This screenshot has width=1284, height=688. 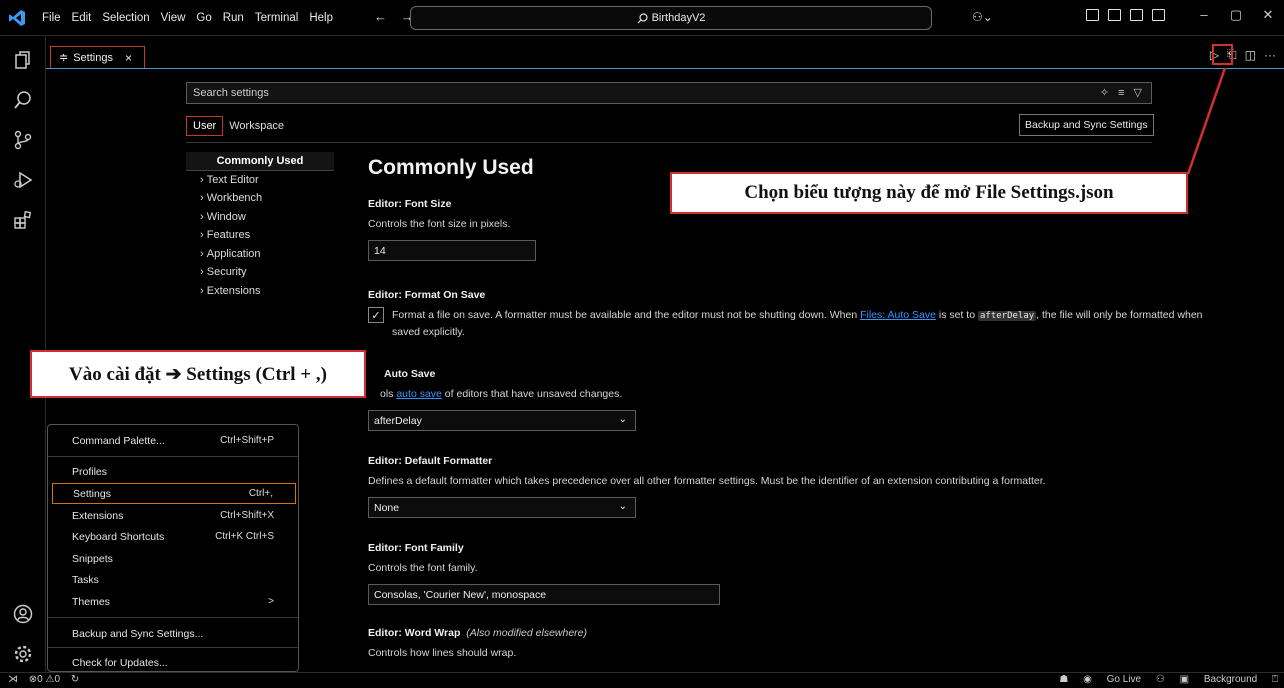 What do you see at coordinates (398, 420) in the screenshot?
I see `select-value: afterDelay` at bounding box center [398, 420].